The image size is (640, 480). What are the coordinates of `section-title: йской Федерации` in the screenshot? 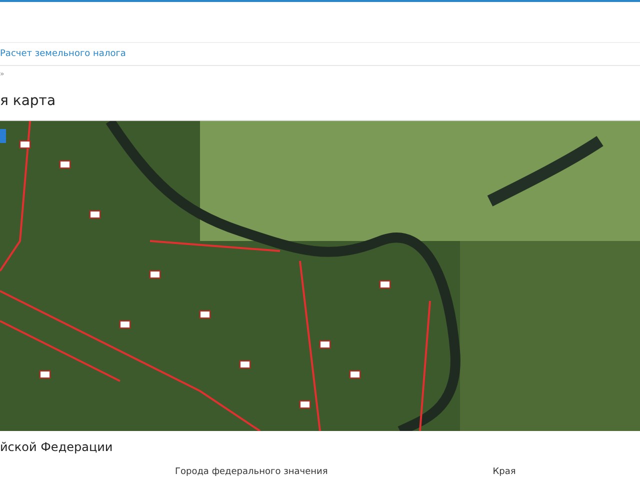 It's located at (57, 447).